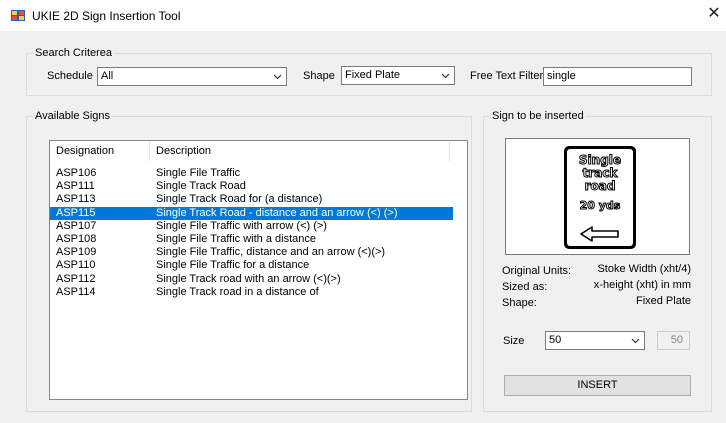 Image resolution: width=726 pixels, height=423 pixels. Describe the element at coordinates (236, 239) in the screenshot. I see `description-cell: Single File Traffic with a distance` at that location.